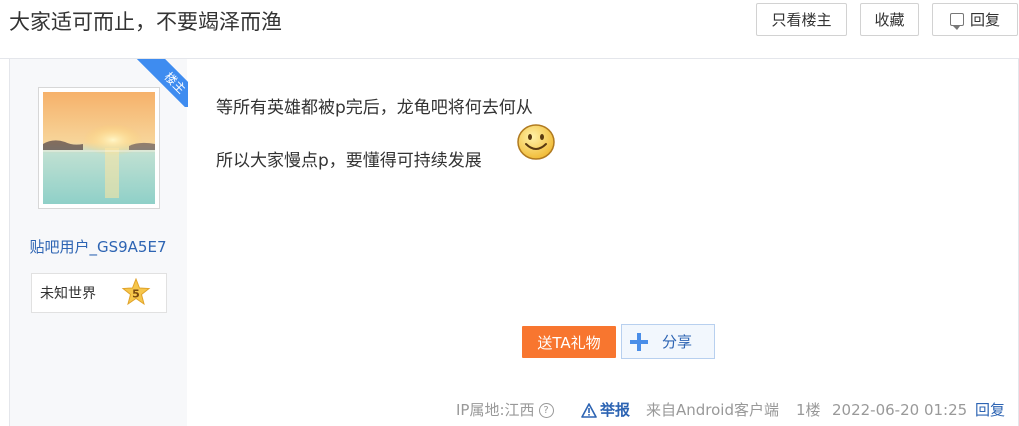 This screenshot has height=426, width=1019. Describe the element at coordinates (677, 342) in the screenshot. I see `share-button-label: 分享` at that location.